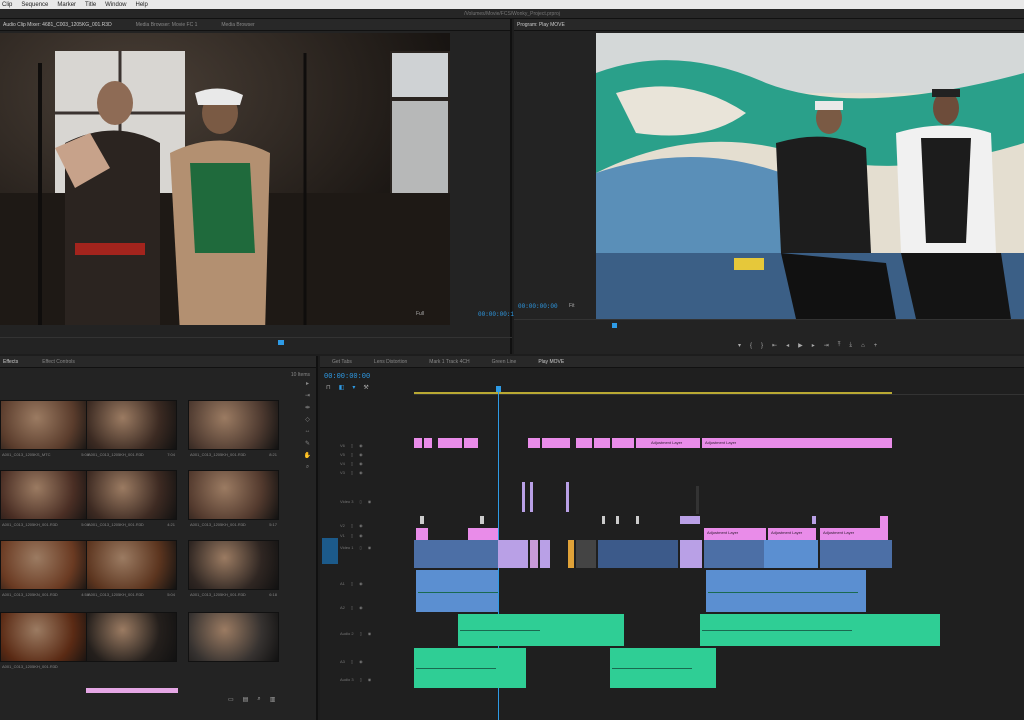 This screenshot has height=720, width=1024. I want to click on track-header: A3 ▯ ◉, so click(366, 661).